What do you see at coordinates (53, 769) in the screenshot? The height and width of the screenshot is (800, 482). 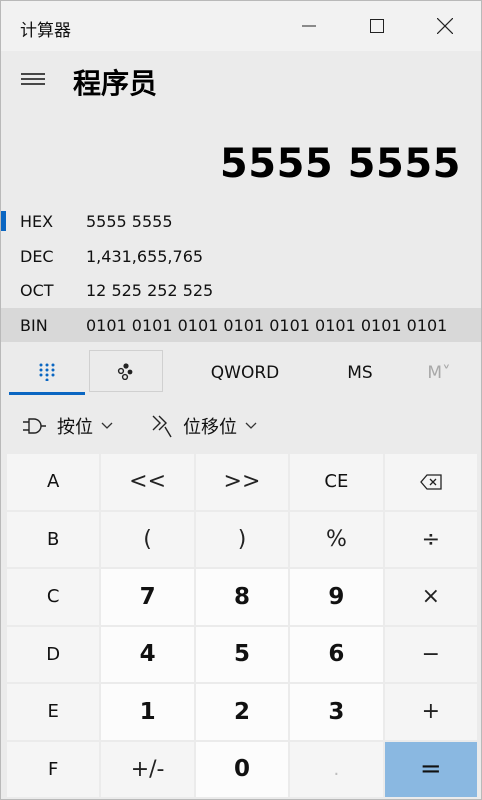 I see `key-f: F` at bounding box center [53, 769].